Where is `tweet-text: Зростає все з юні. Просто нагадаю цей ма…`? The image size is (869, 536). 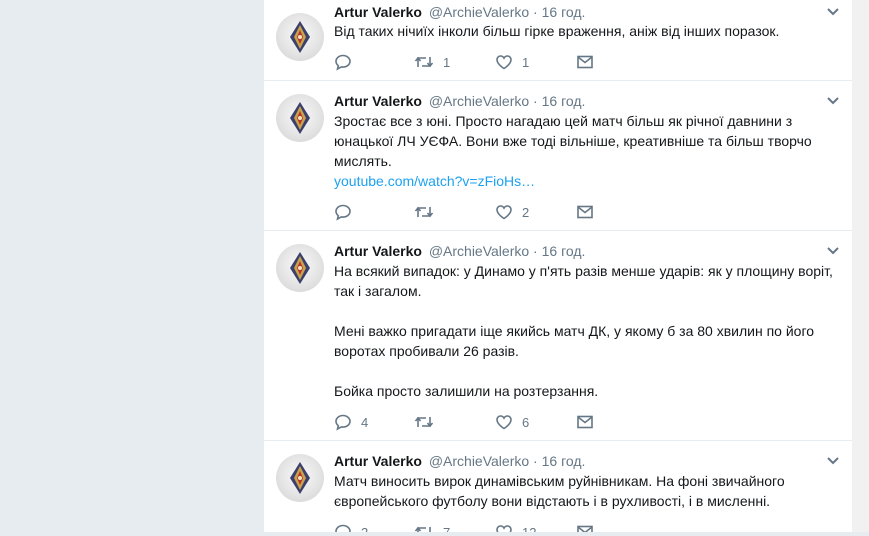 tweet-text: Зростає все з юні. Просто нагадаю цей ма… is located at coordinates (584, 151).